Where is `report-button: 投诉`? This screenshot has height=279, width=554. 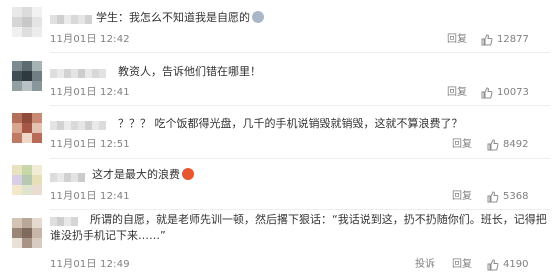
report-button: 投诉 is located at coordinates (425, 265).